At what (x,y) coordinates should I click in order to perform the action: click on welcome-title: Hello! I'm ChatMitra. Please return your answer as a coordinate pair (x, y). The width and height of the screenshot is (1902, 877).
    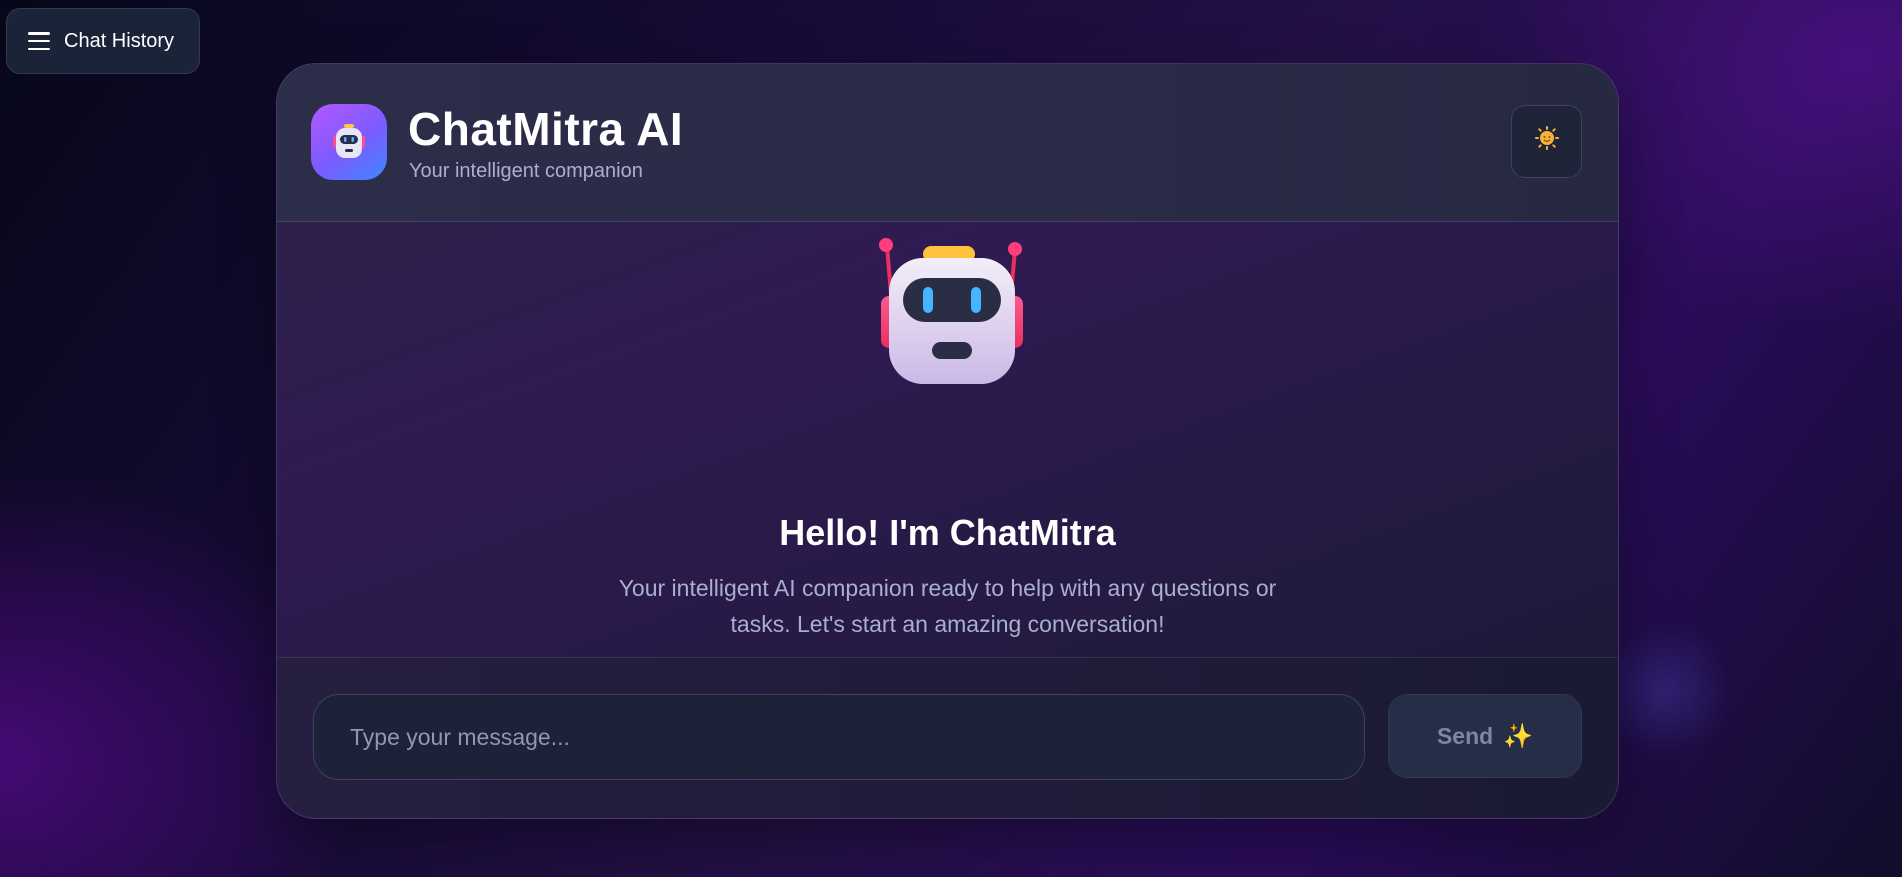
    Looking at the image, I should click on (947, 532).